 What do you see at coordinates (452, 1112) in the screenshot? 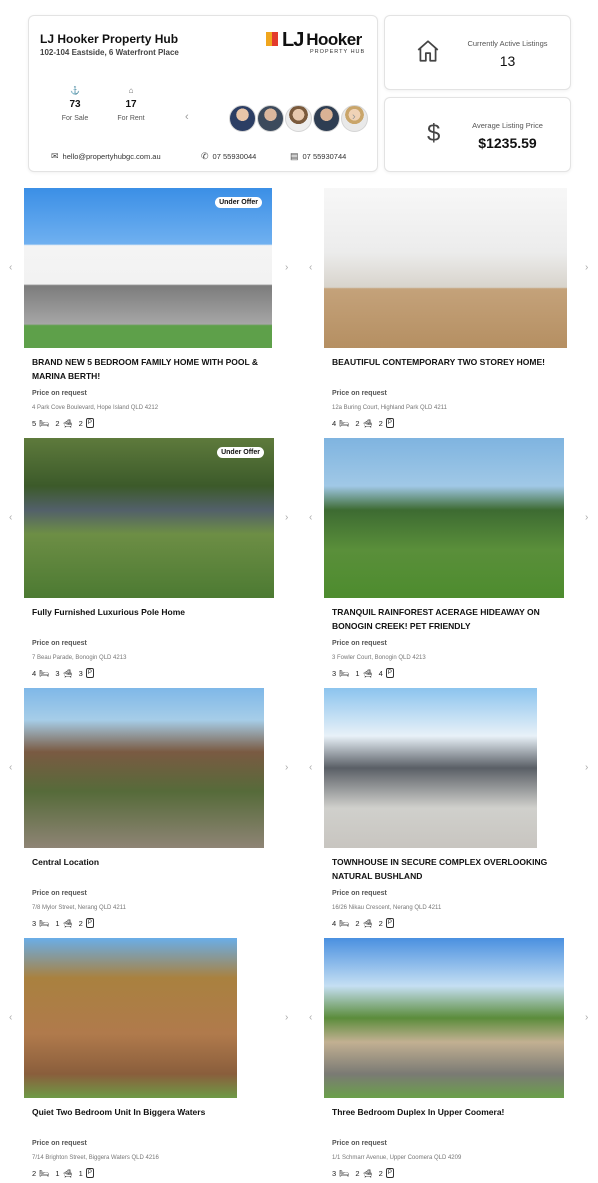
I see `listing-title: Three Bedroom Duplex In Upper Coomera!` at bounding box center [452, 1112].